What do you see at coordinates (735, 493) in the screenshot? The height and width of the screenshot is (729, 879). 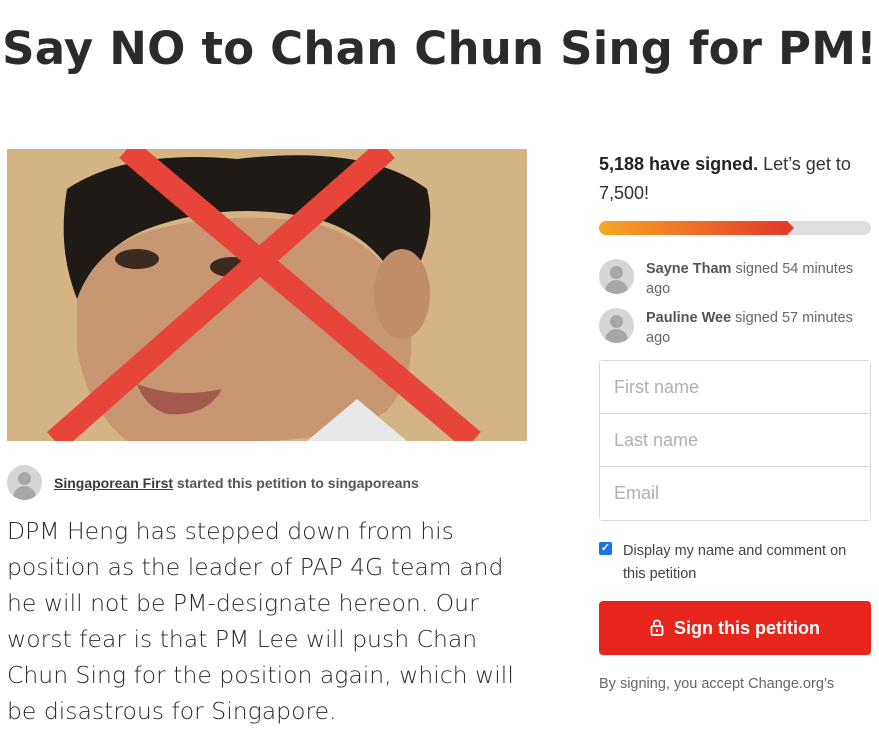 I see `email-field` at bounding box center [735, 493].